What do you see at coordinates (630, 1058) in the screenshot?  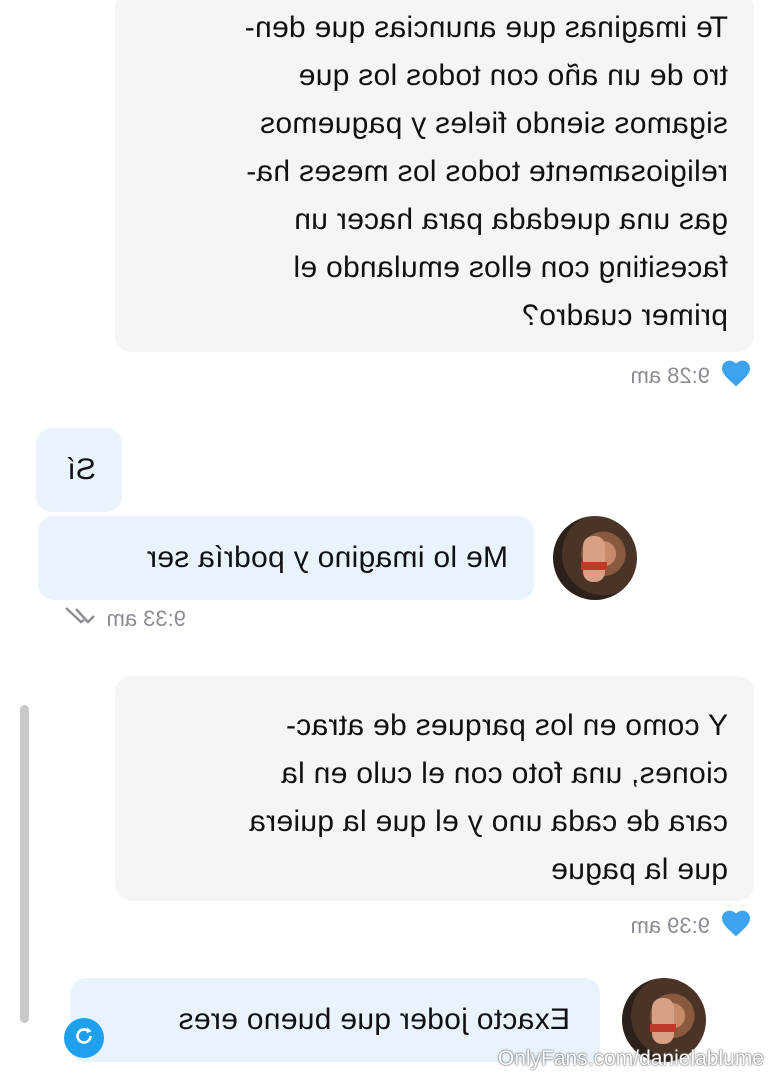 I see `watermark: OnlyFans.com/danielablume` at bounding box center [630, 1058].